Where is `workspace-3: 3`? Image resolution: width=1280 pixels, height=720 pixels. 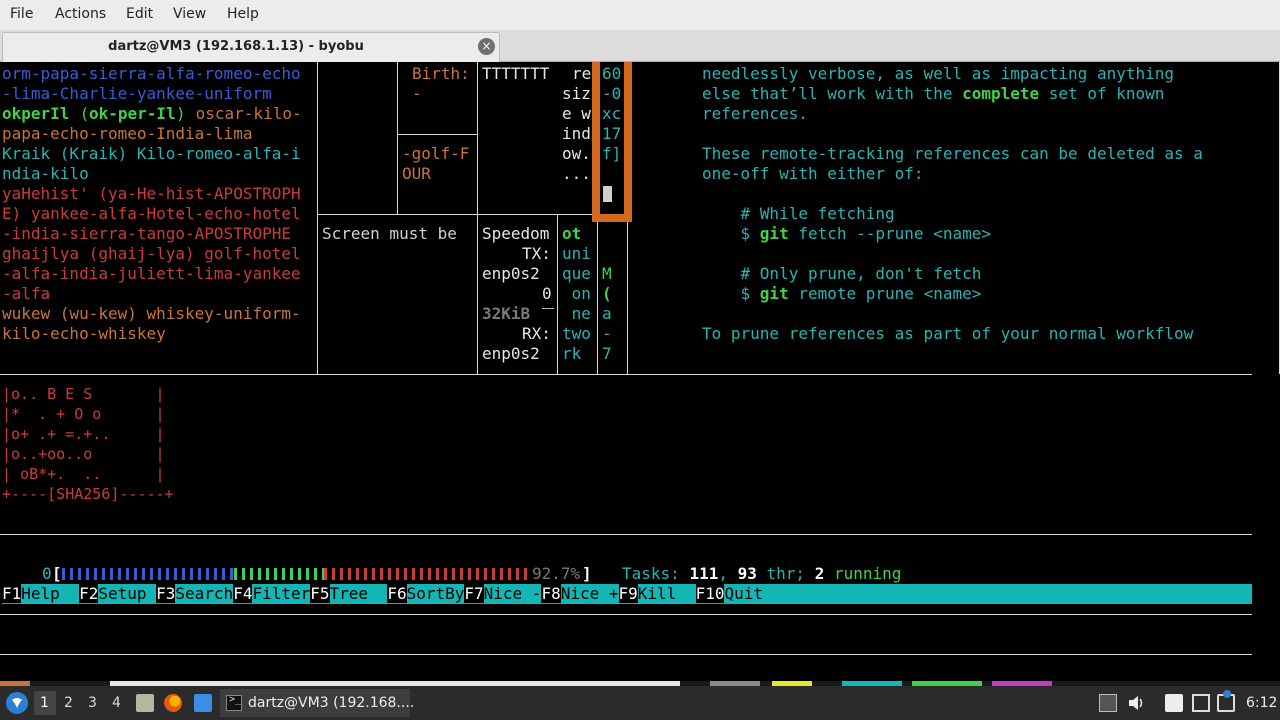
workspace-3: 3 is located at coordinates (92, 703).